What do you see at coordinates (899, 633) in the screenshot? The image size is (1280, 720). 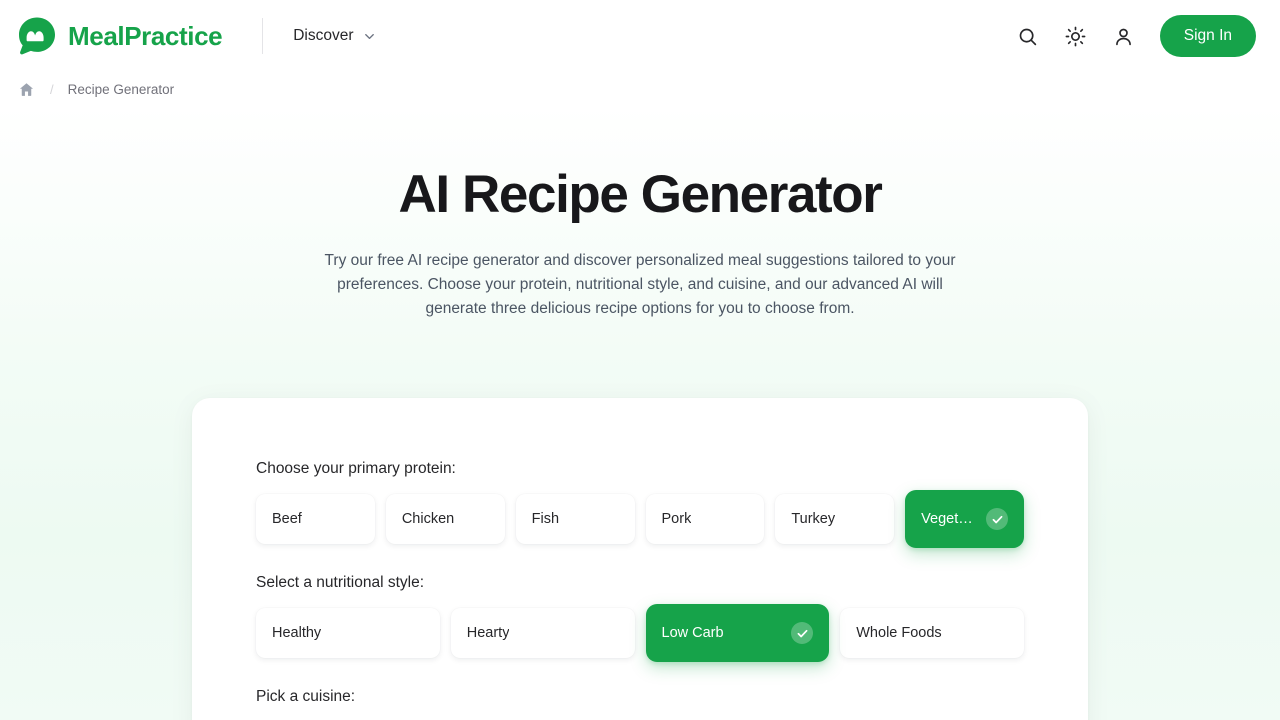 I see `chip-label: Whole Foods` at bounding box center [899, 633].